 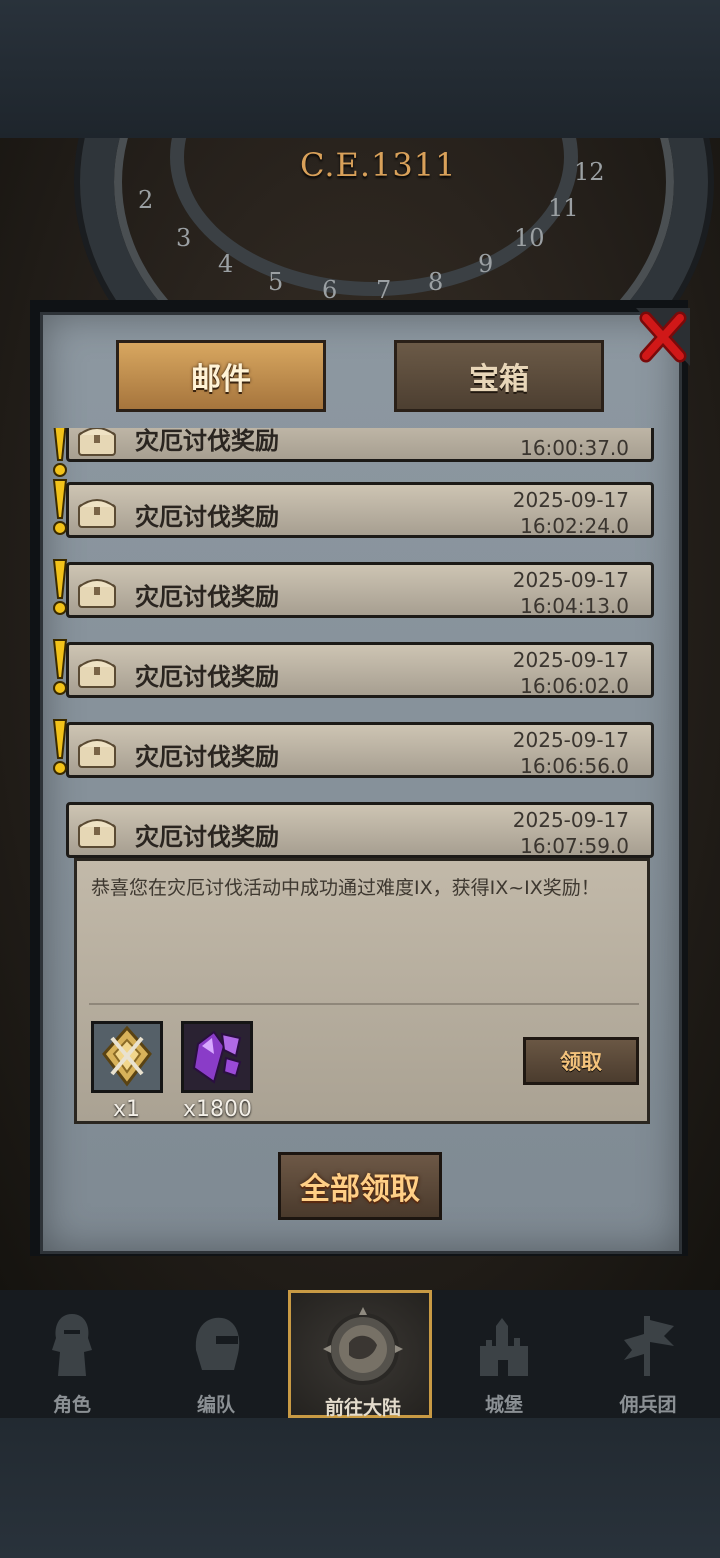 What do you see at coordinates (378, 165) in the screenshot?
I see `year-label: C.E.1311` at bounding box center [378, 165].